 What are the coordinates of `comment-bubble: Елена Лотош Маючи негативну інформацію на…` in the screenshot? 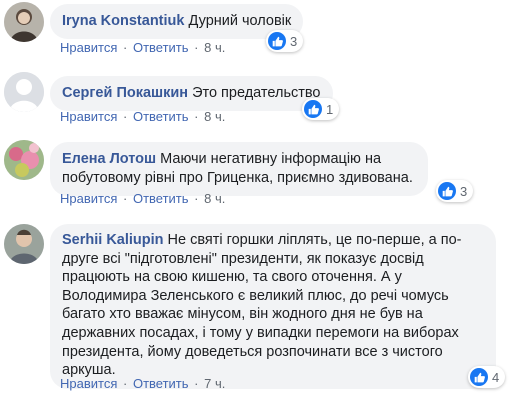 It's located at (239, 169).